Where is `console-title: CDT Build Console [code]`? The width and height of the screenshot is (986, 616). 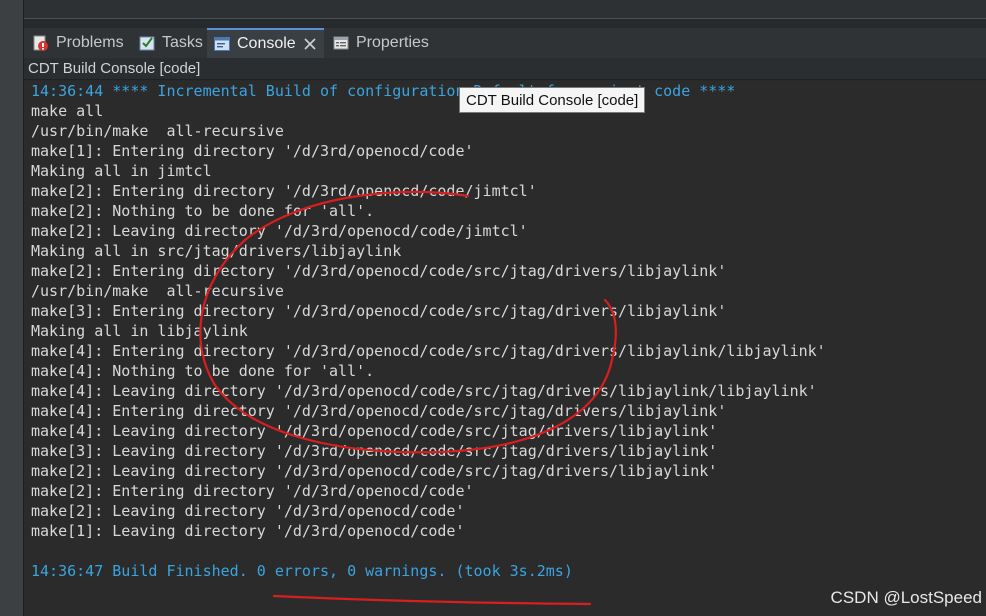
console-title: CDT Build Console [code] is located at coordinates (505, 69).